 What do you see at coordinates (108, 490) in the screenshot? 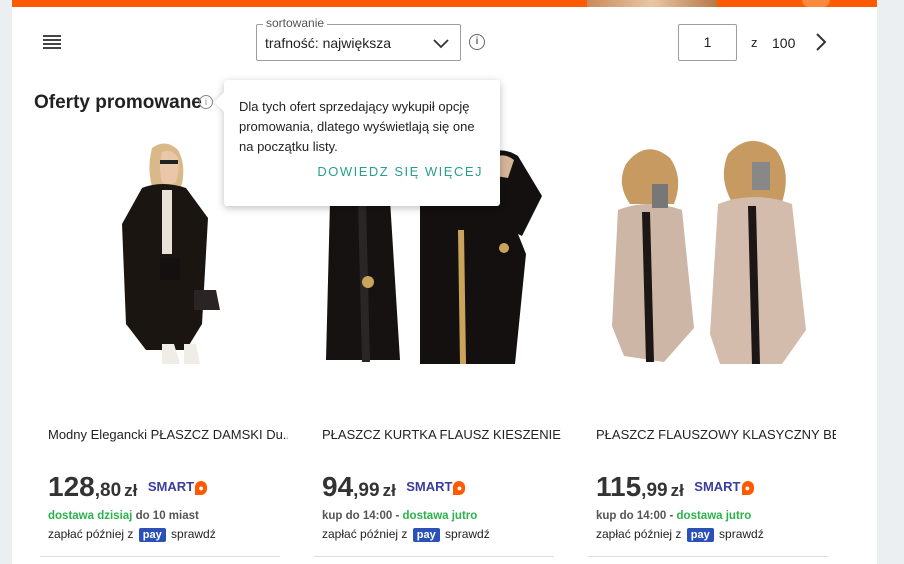
I see `price-decimal: ,80` at bounding box center [108, 490].